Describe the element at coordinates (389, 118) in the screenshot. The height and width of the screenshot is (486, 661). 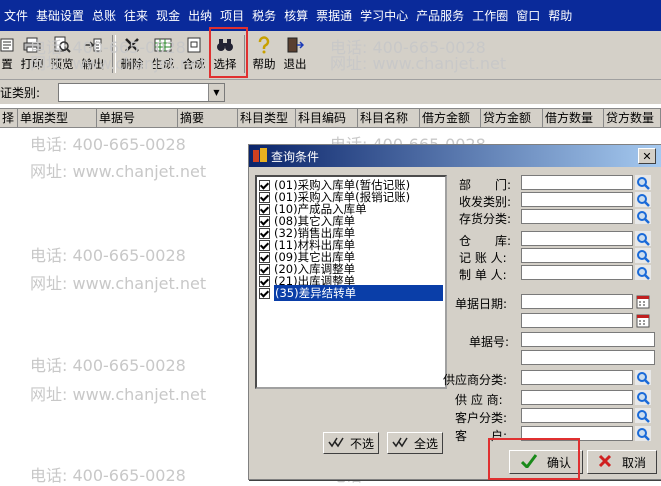
I see `column-header: 科目名称` at that location.